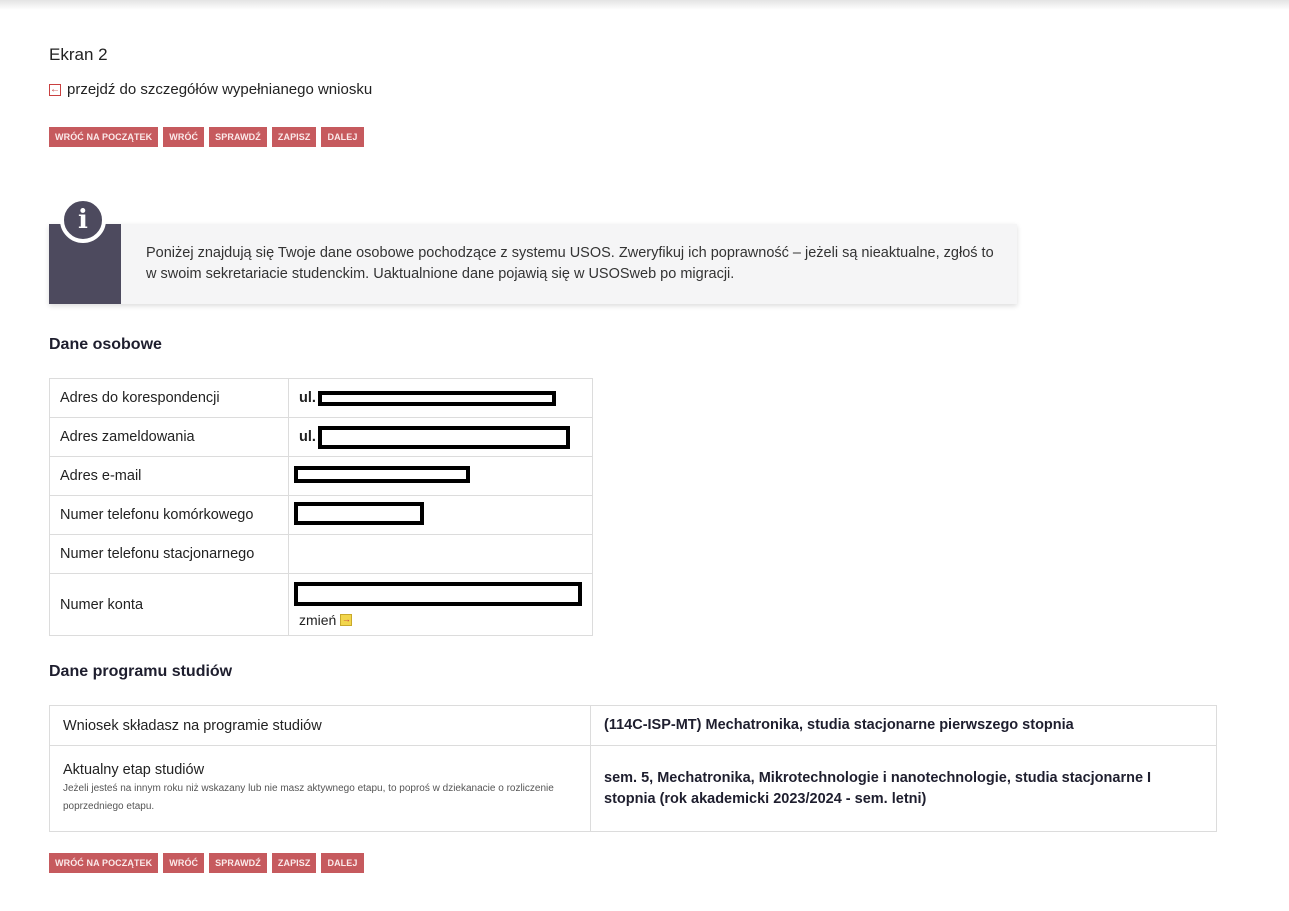 The width and height of the screenshot is (1289, 911). What do you see at coordinates (134, 769) in the screenshot?
I see `stage-label: Aktualny etap studiów` at bounding box center [134, 769].